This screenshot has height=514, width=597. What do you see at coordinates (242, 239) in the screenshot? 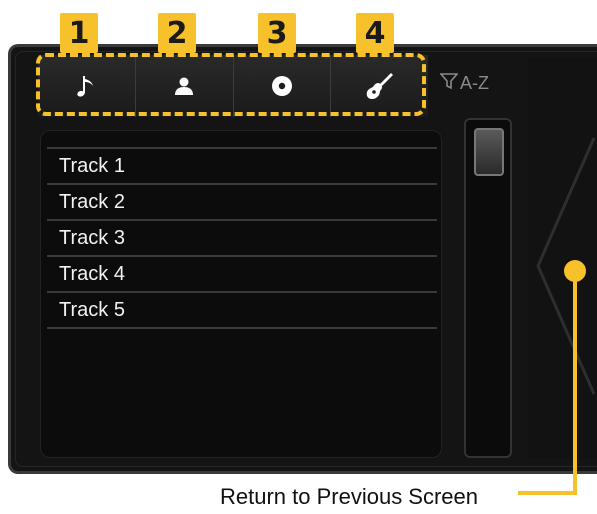
I see `list-item: Track 3` at bounding box center [242, 239].